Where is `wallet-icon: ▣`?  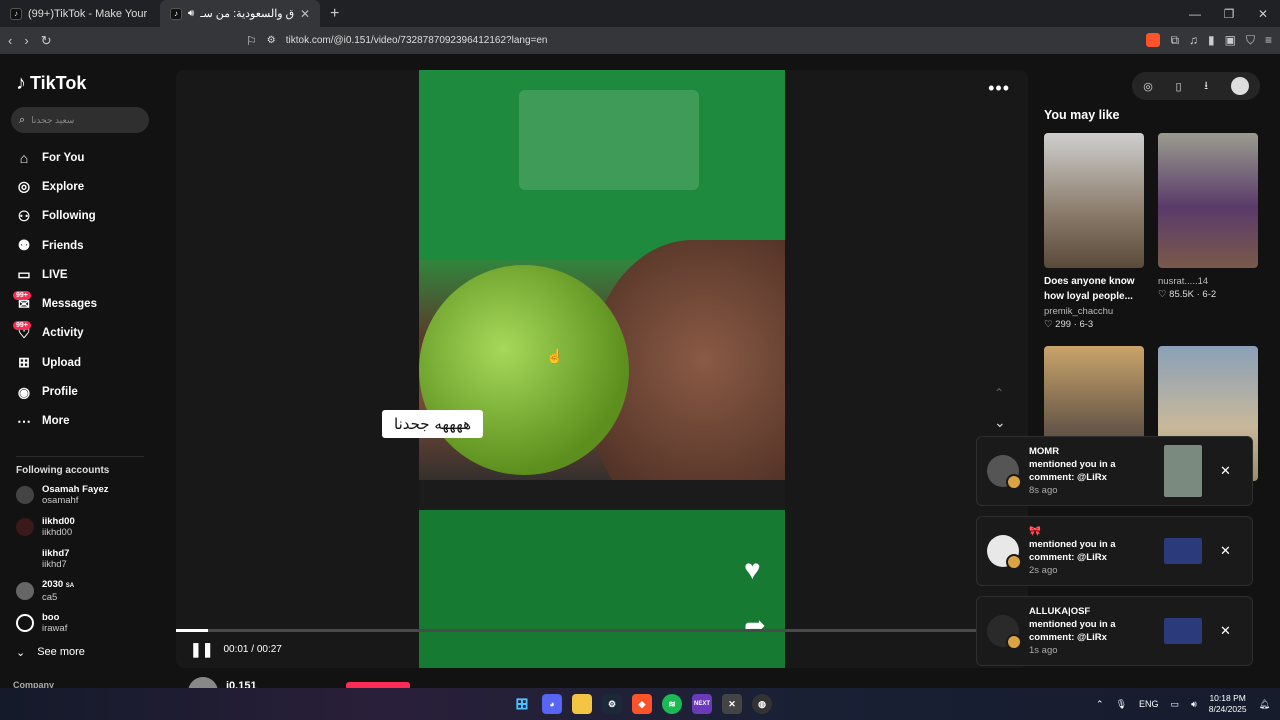 wallet-icon: ▣ is located at coordinates (1230, 40).